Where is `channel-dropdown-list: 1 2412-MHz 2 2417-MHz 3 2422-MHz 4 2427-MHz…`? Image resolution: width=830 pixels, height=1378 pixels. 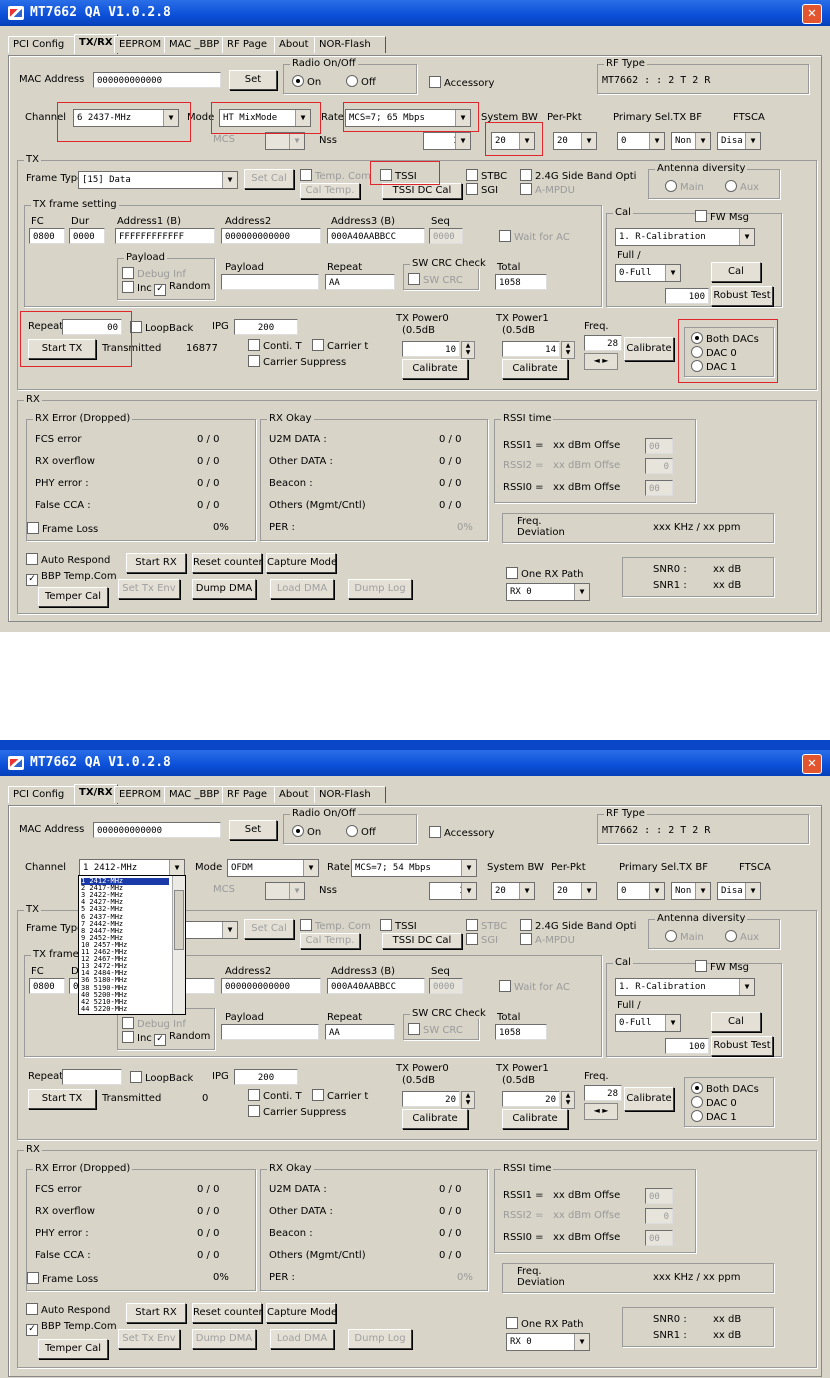
channel-dropdown-list: 1 2412-MHz 2 2417-MHz 3 2422-MHz 4 2427-MHz… is located at coordinates (132, 945).